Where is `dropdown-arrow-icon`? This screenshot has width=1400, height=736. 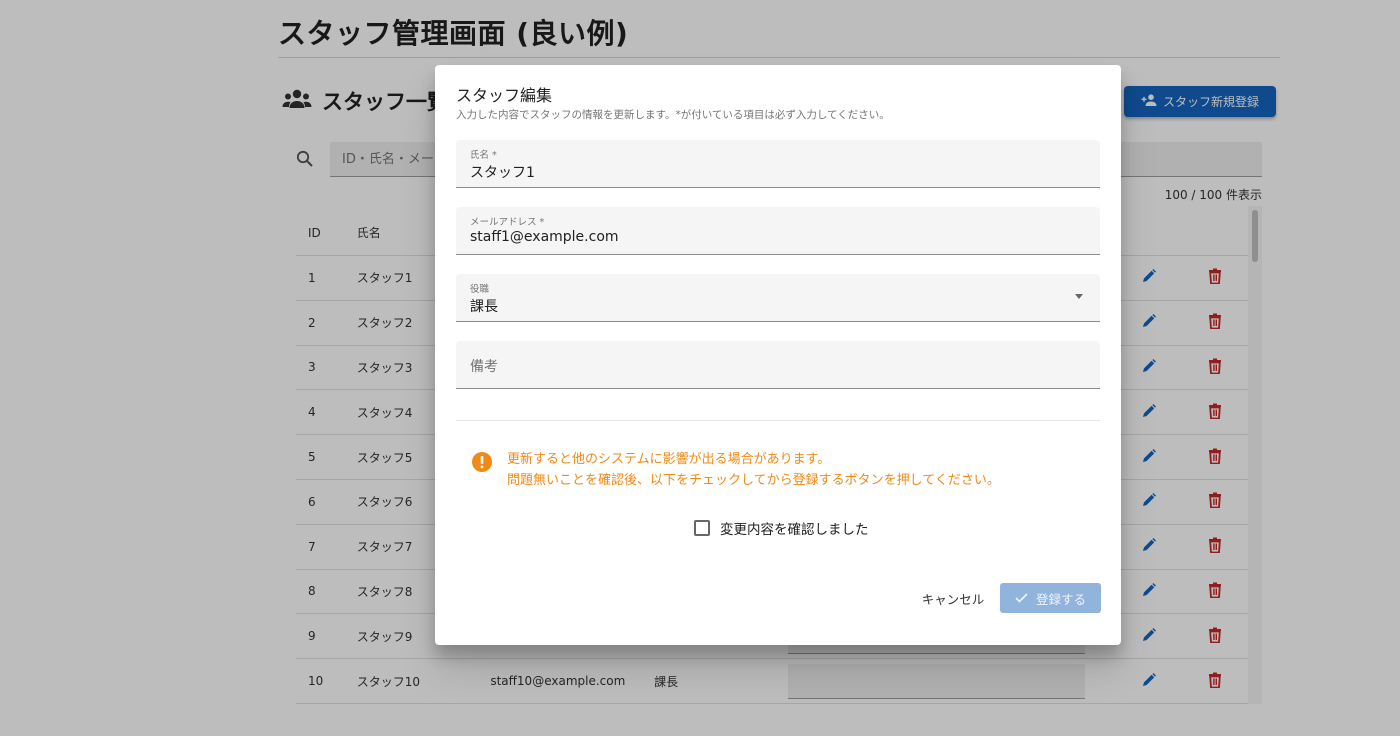 dropdown-arrow-icon is located at coordinates (1079, 296).